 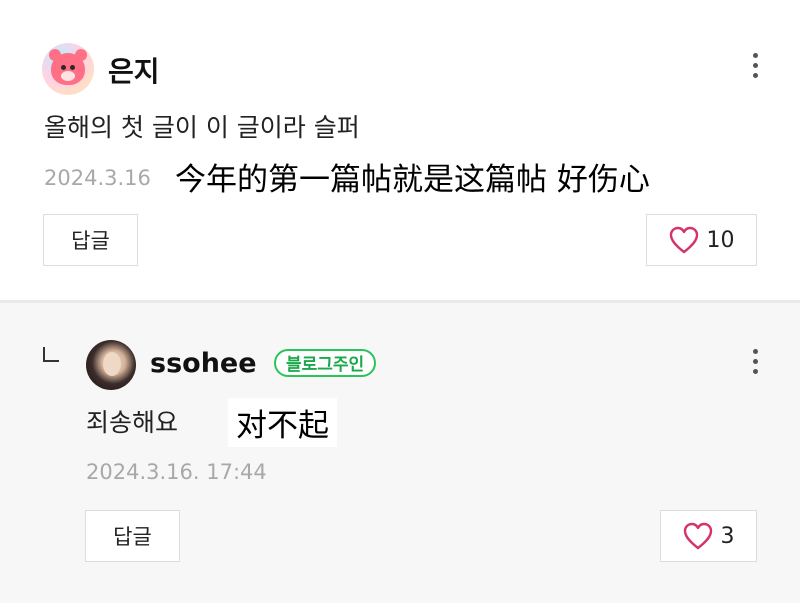 I want to click on blog-owner-badge: 블로그주인, so click(x=325, y=363).